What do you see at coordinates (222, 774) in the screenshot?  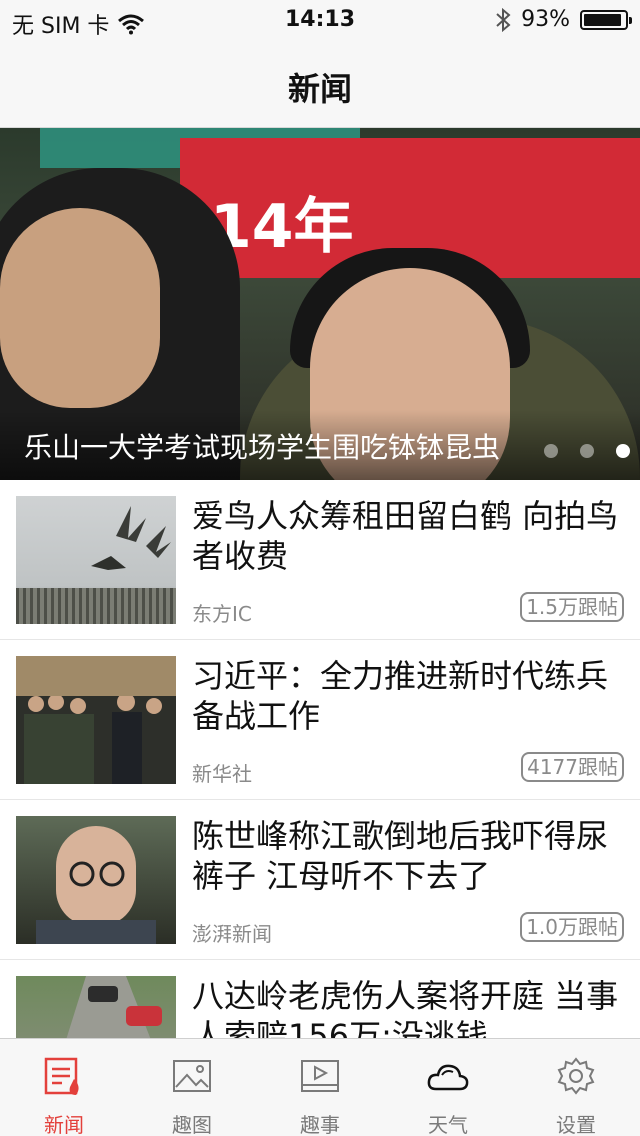 I see `news-source: 新华社` at bounding box center [222, 774].